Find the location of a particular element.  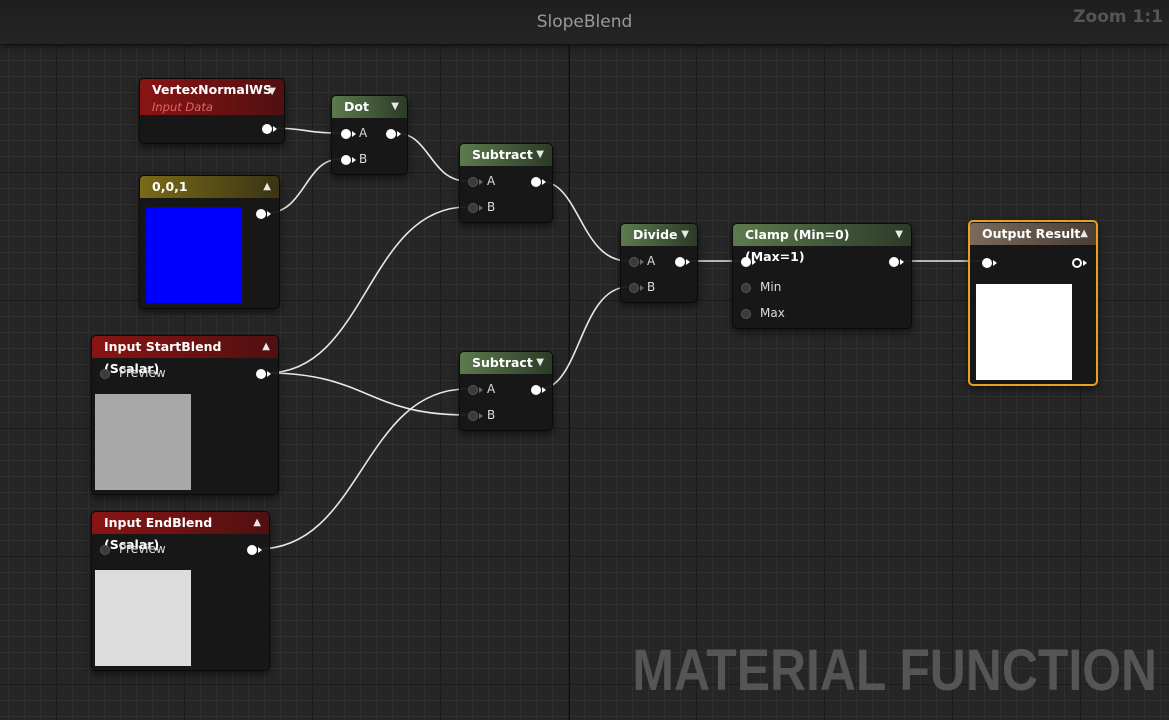

node-title: Output Result is located at coordinates (1031, 233).